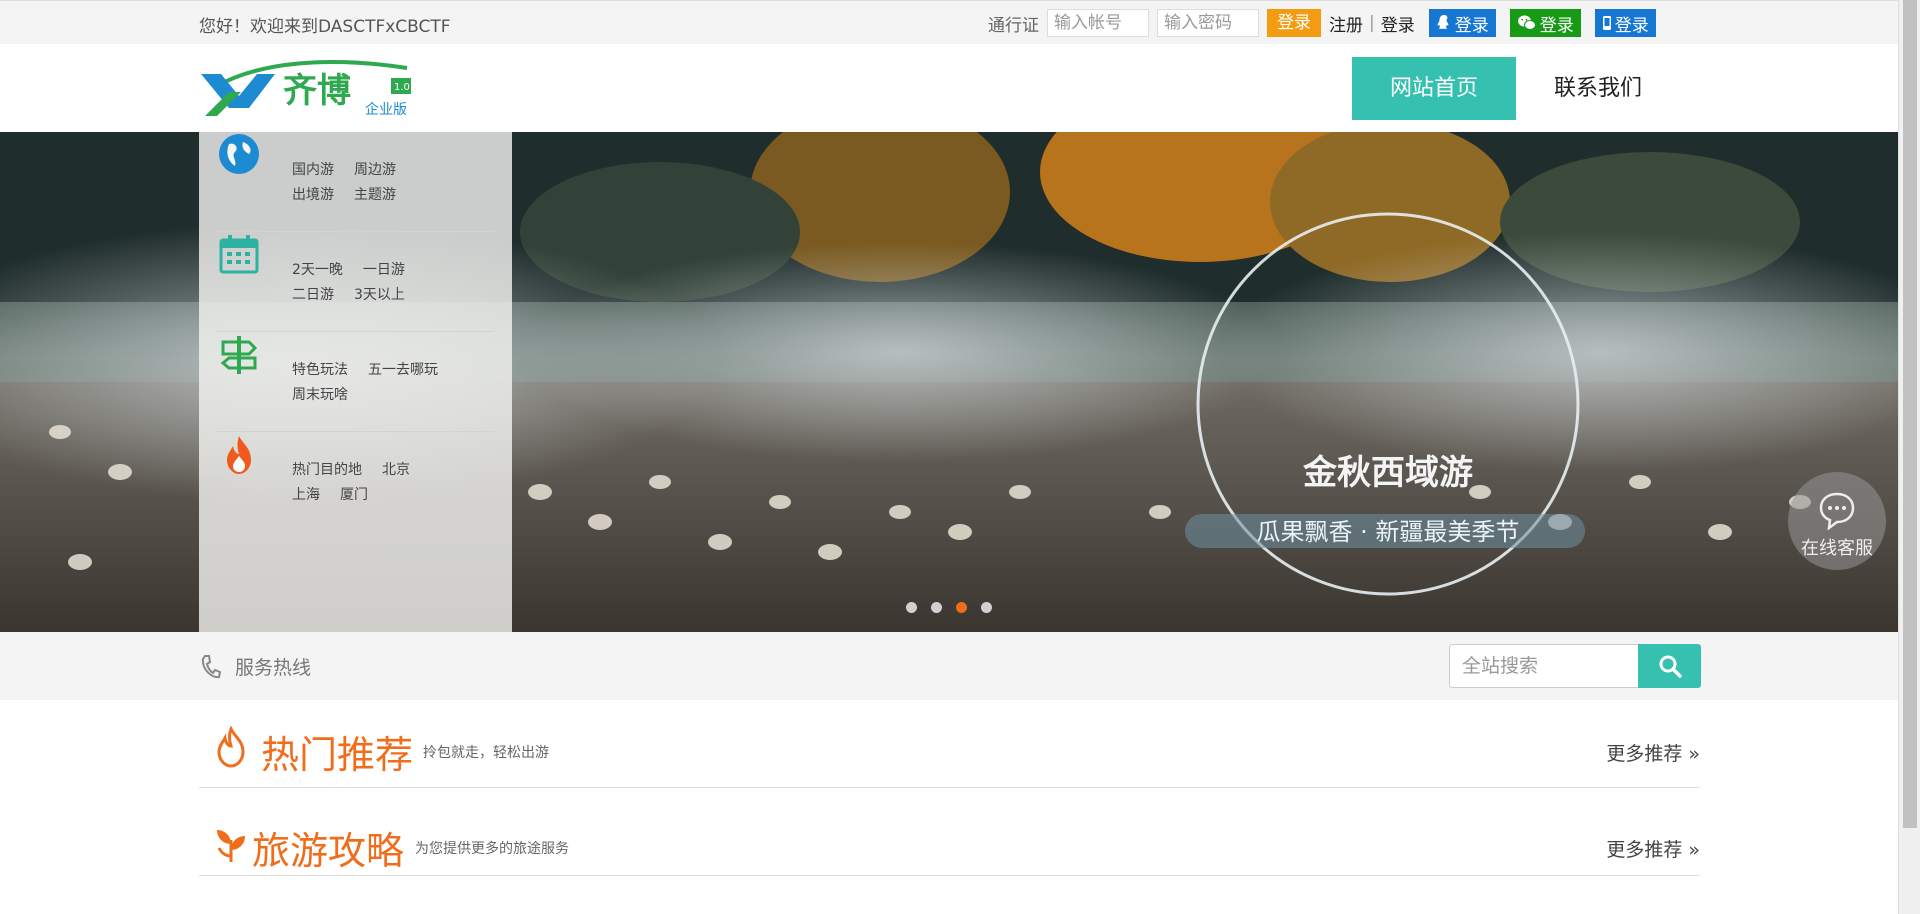 The image size is (1920, 914). What do you see at coordinates (1388, 532) in the screenshot?
I see `banner-subline: 瓜果飘香 · 新疆最美季节` at bounding box center [1388, 532].